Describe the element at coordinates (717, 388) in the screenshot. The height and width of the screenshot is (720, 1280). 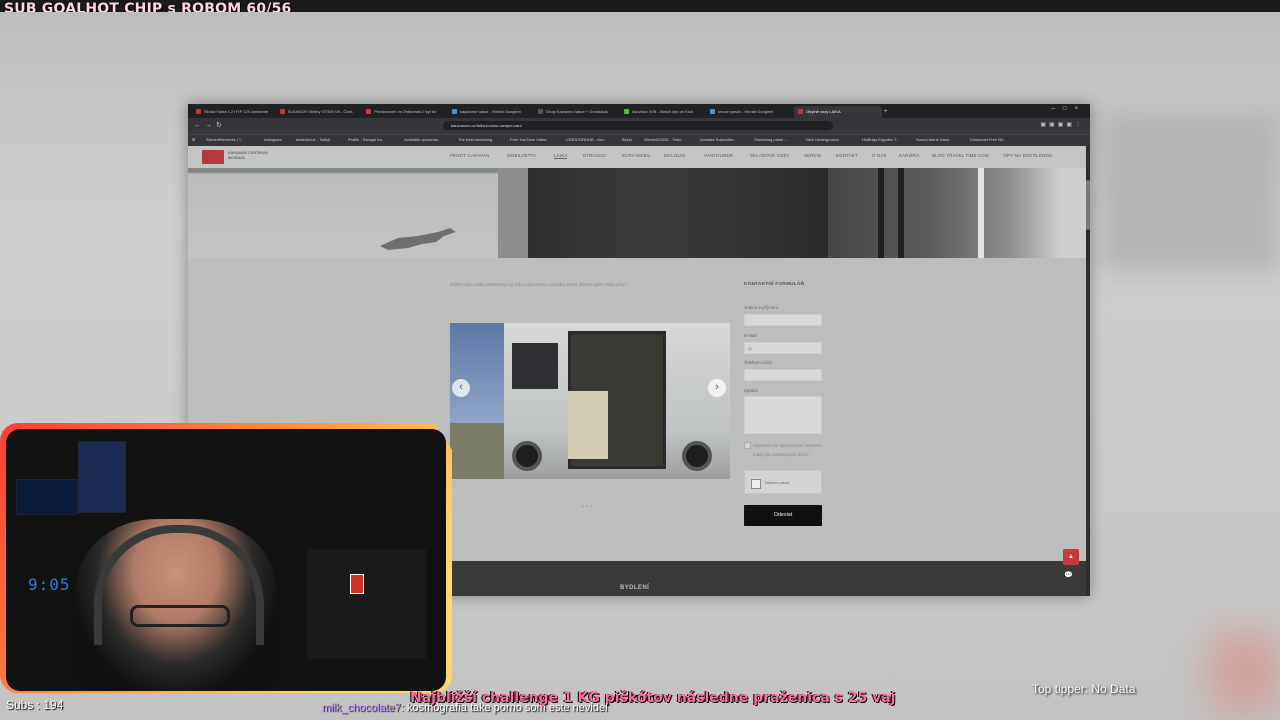
I see `gallery-next-icon: ›` at that location.